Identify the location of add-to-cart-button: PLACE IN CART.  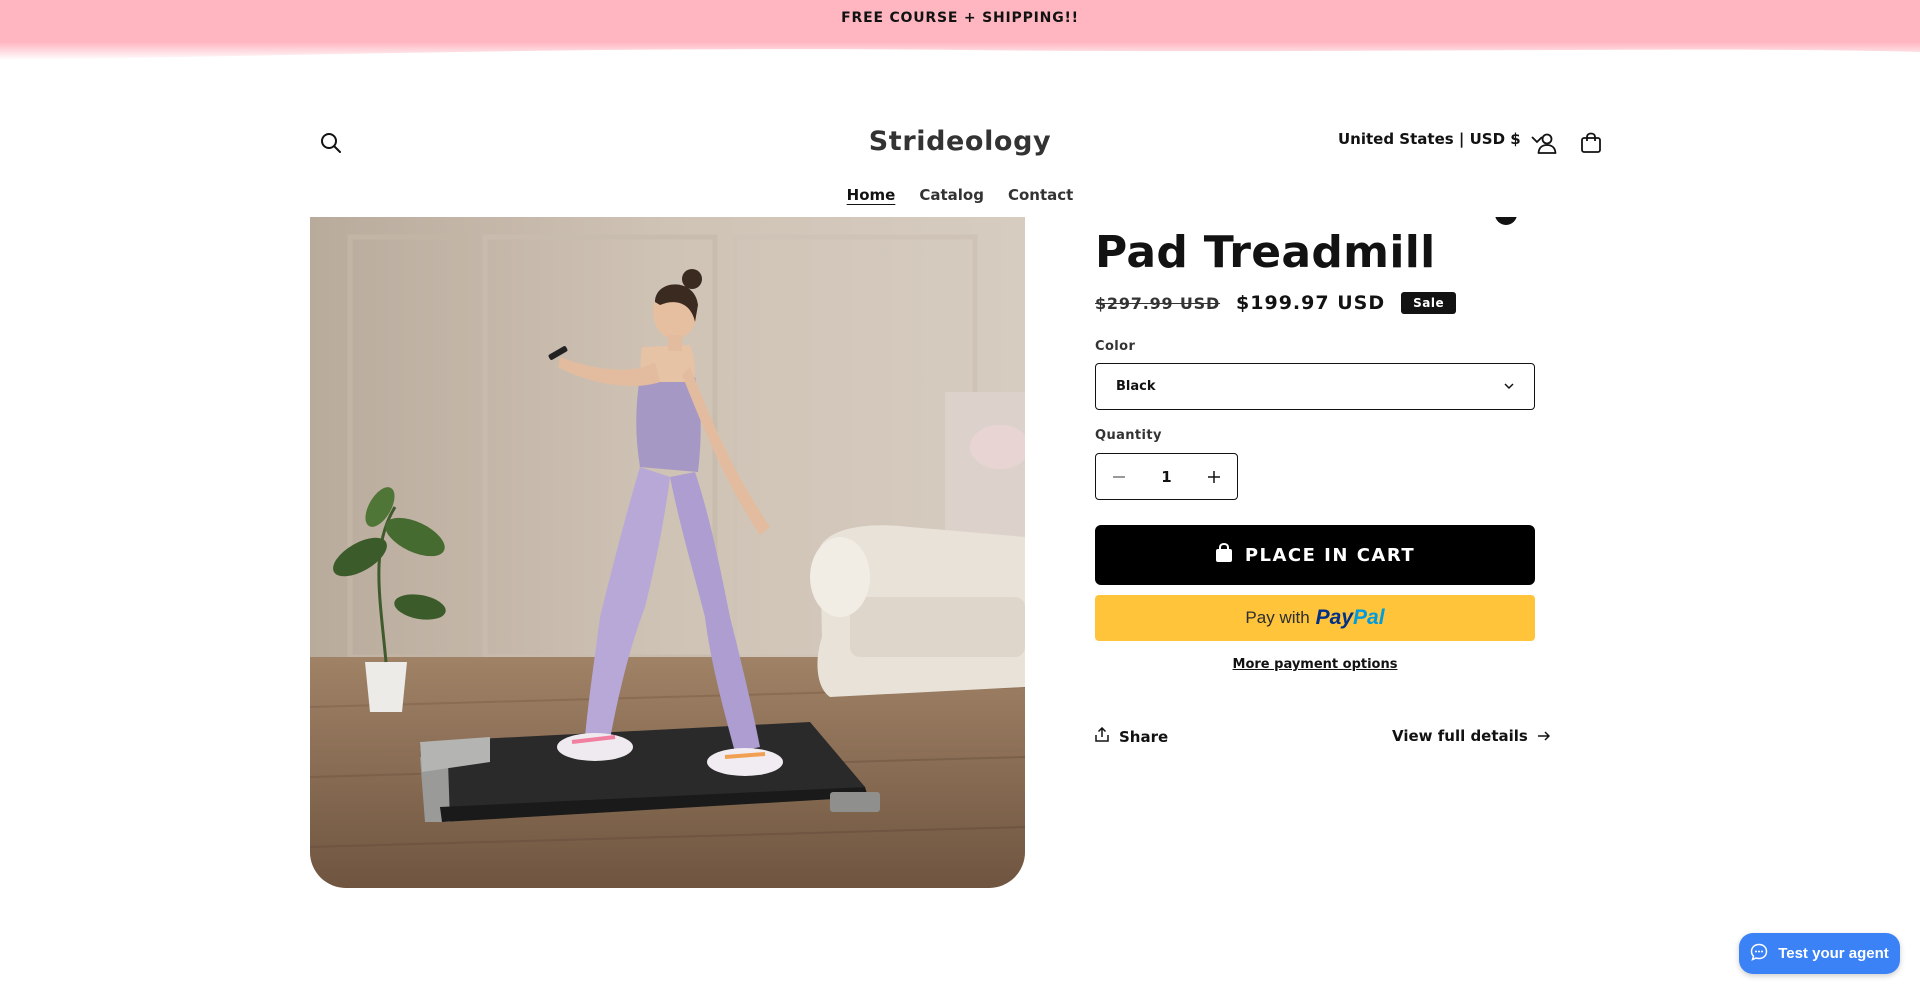
(1315, 555).